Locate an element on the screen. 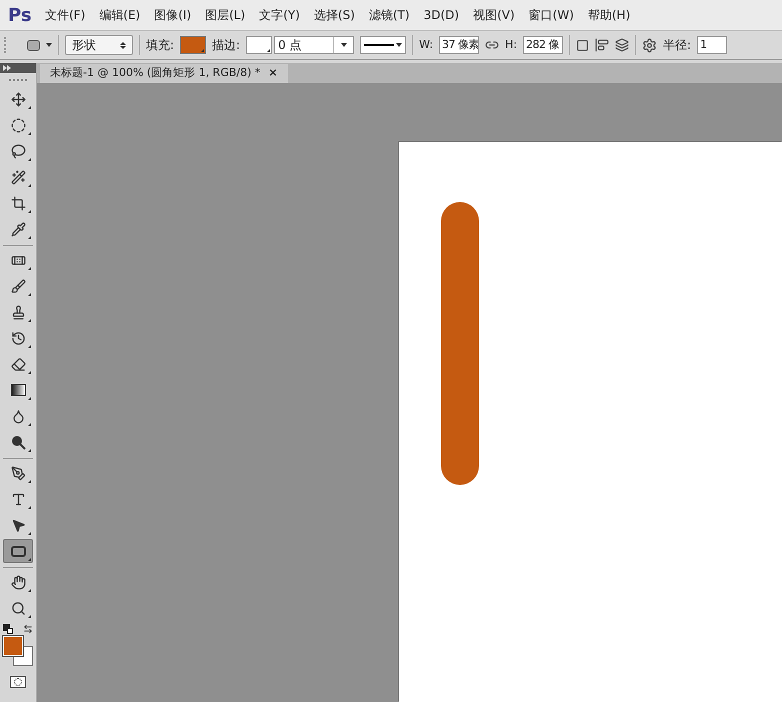 This screenshot has height=702, width=782. lasso-icon is located at coordinates (18, 151).